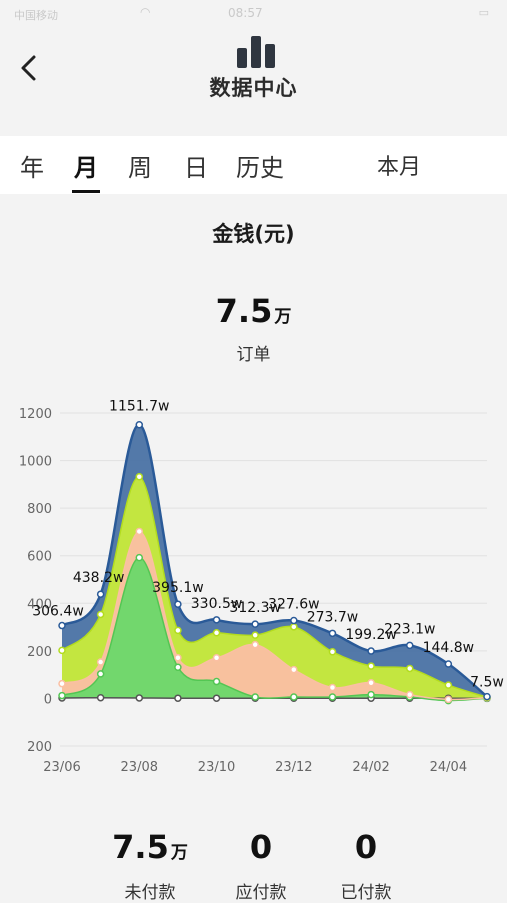 This screenshot has height=903, width=507. What do you see at coordinates (99, 578) in the screenshot?
I see `data-label: 438.2w` at bounding box center [99, 578].